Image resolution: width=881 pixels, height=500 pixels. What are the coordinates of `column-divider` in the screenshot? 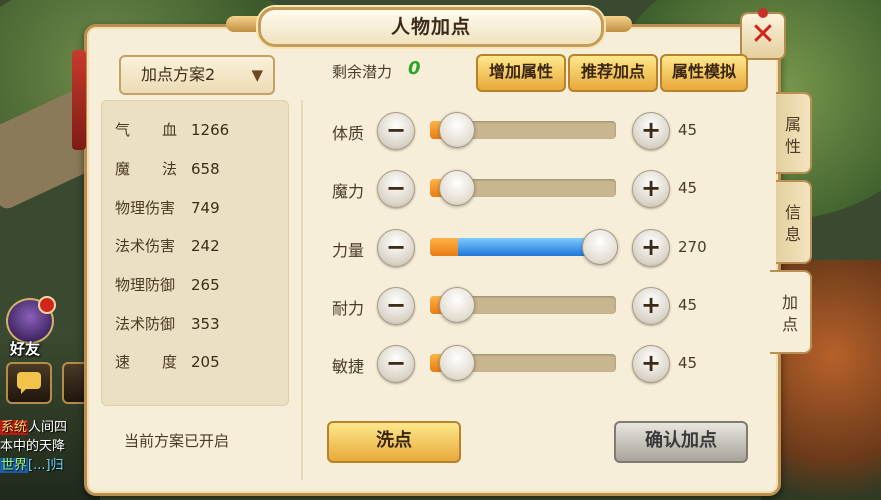 It's located at (302, 290).